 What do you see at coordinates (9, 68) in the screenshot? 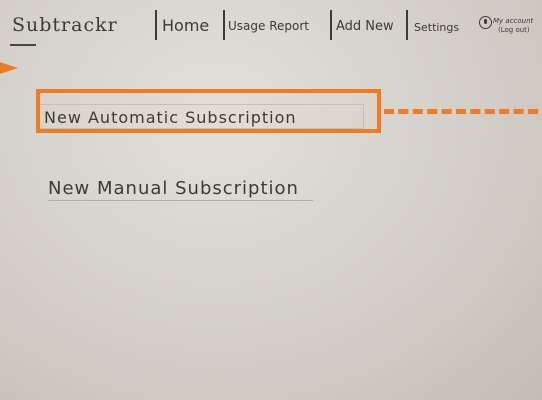
I see `annotation-arrow-tip` at bounding box center [9, 68].